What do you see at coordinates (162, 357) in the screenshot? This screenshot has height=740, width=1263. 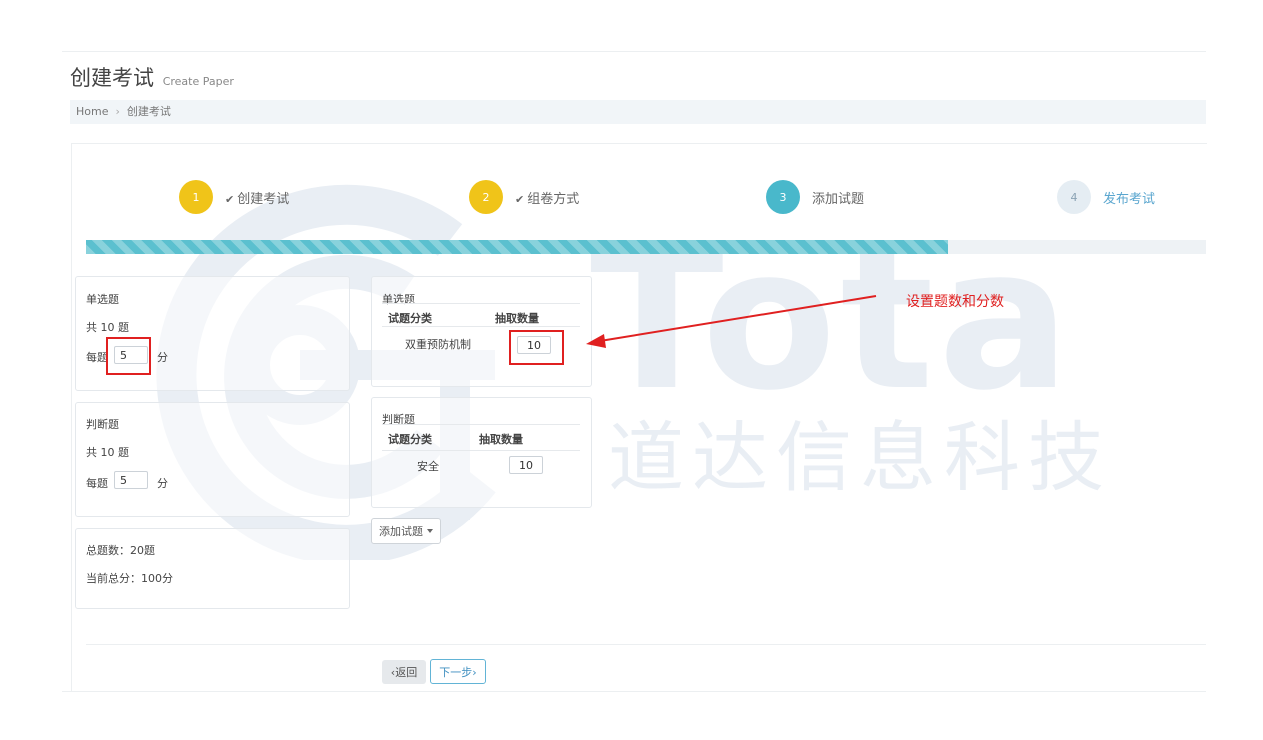 I see `single-choice-unit: 分` at bounding box center [162, 357].